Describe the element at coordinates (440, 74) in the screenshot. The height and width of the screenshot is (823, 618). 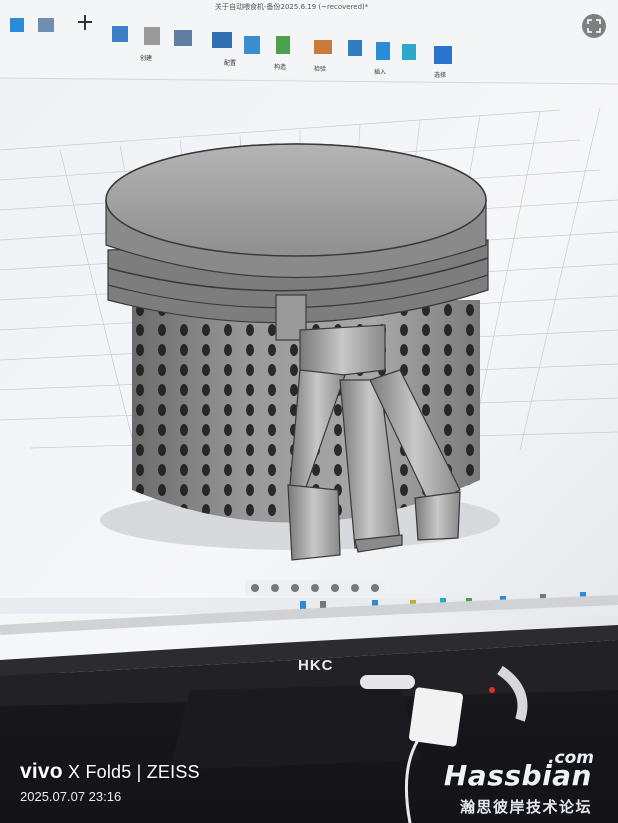
I see `toolbar-group-select: 选择` at that location.